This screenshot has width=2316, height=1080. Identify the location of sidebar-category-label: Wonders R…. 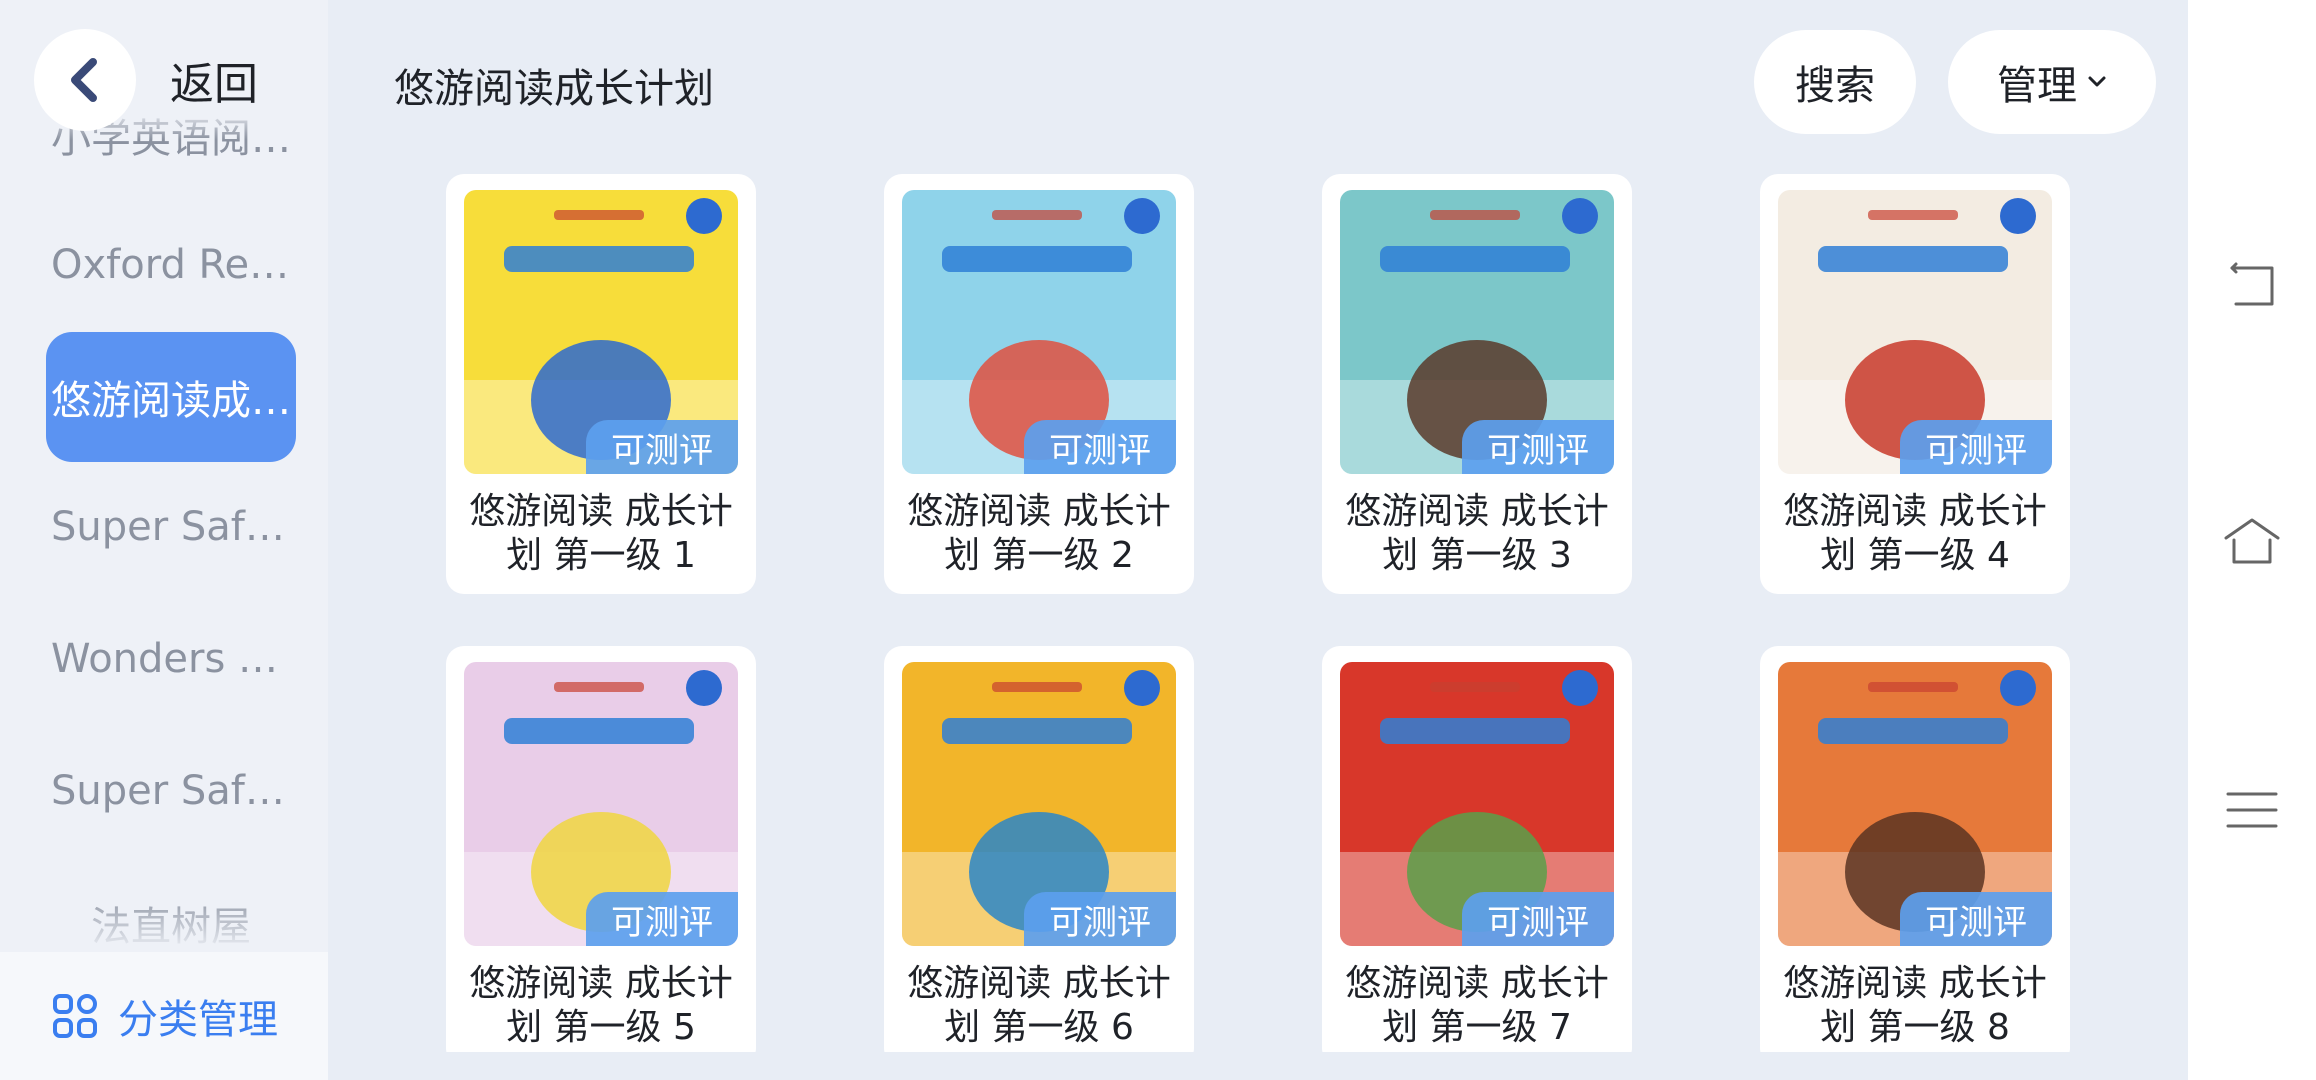
(171, 659).